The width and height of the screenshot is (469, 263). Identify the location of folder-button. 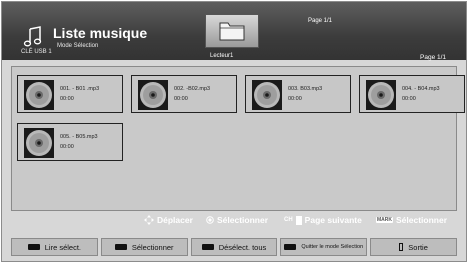
(232, 31).